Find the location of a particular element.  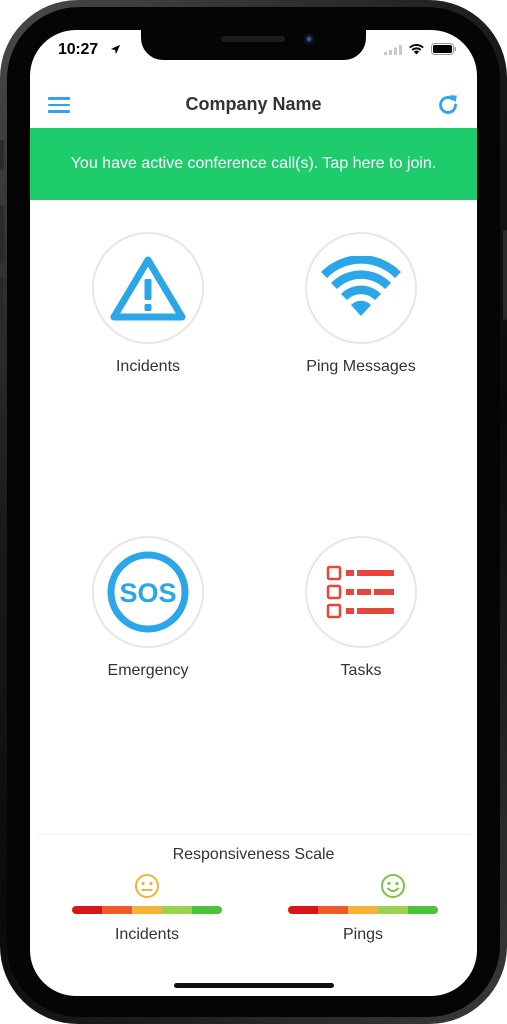

incidents-tile: Incidents is located at coordinates (148, 304).